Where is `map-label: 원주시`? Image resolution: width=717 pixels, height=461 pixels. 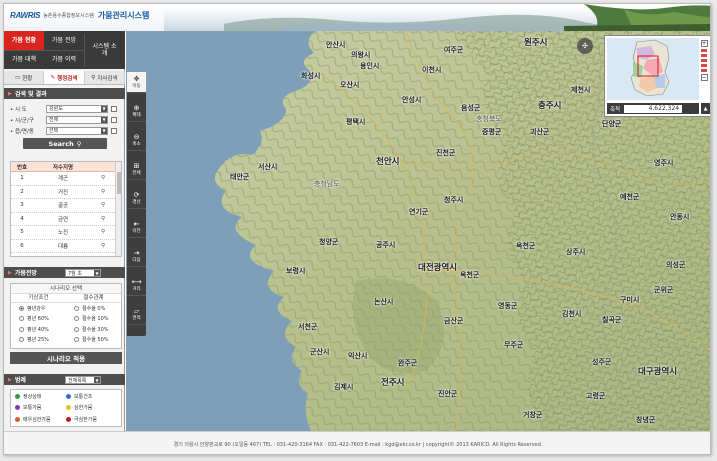 map-label: 원주시 is located at coordinates (536, 43).